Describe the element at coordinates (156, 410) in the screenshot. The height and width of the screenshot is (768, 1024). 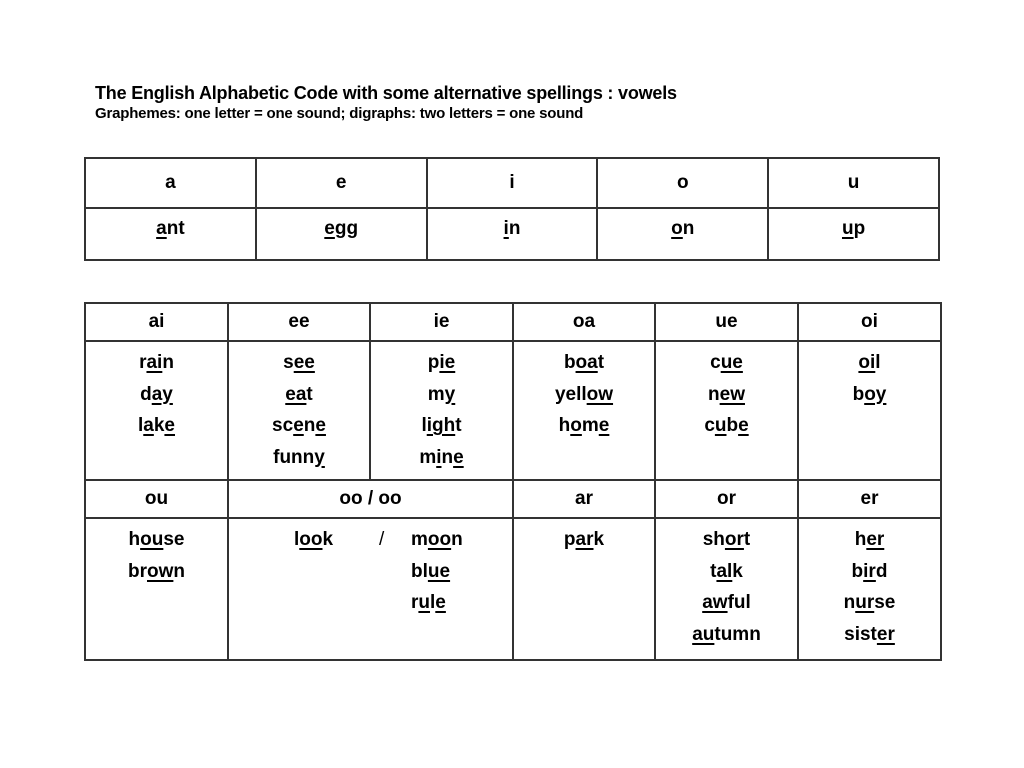
I see `word-list-ai: rain day lake` at that location.